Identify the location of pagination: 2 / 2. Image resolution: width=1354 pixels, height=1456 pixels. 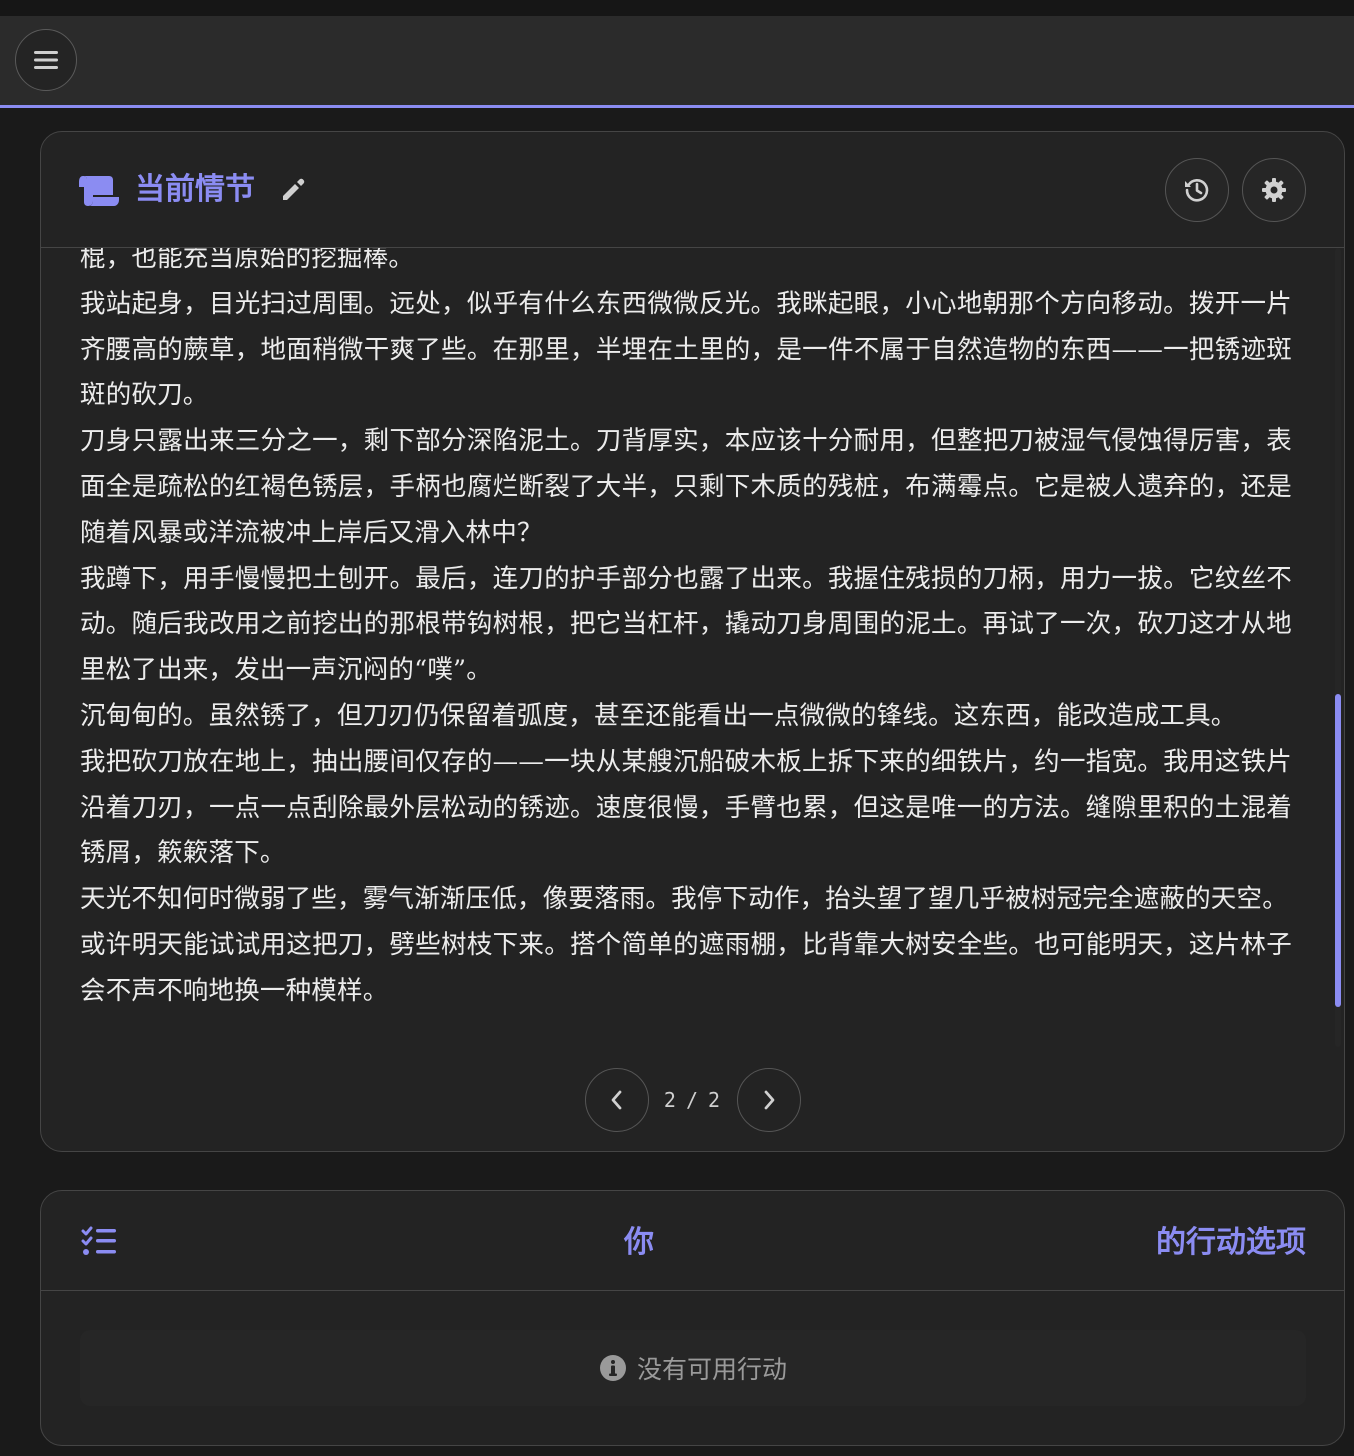
(692, 1101).